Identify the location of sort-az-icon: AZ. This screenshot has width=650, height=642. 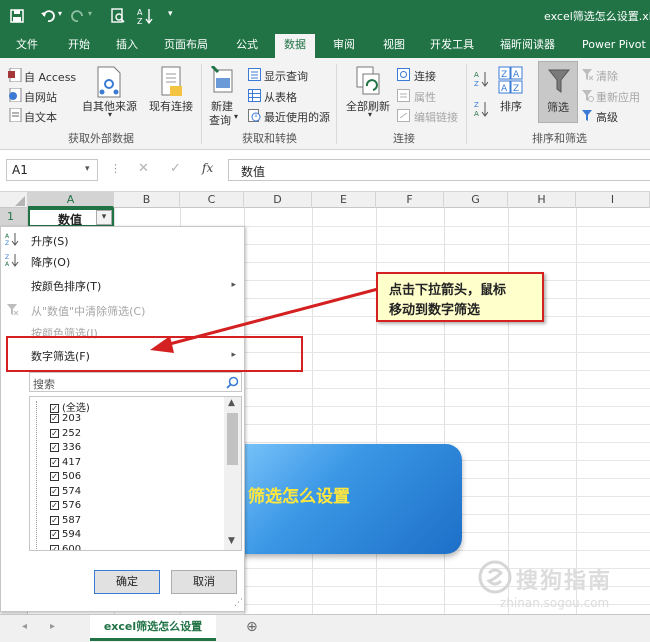
(145, 16).